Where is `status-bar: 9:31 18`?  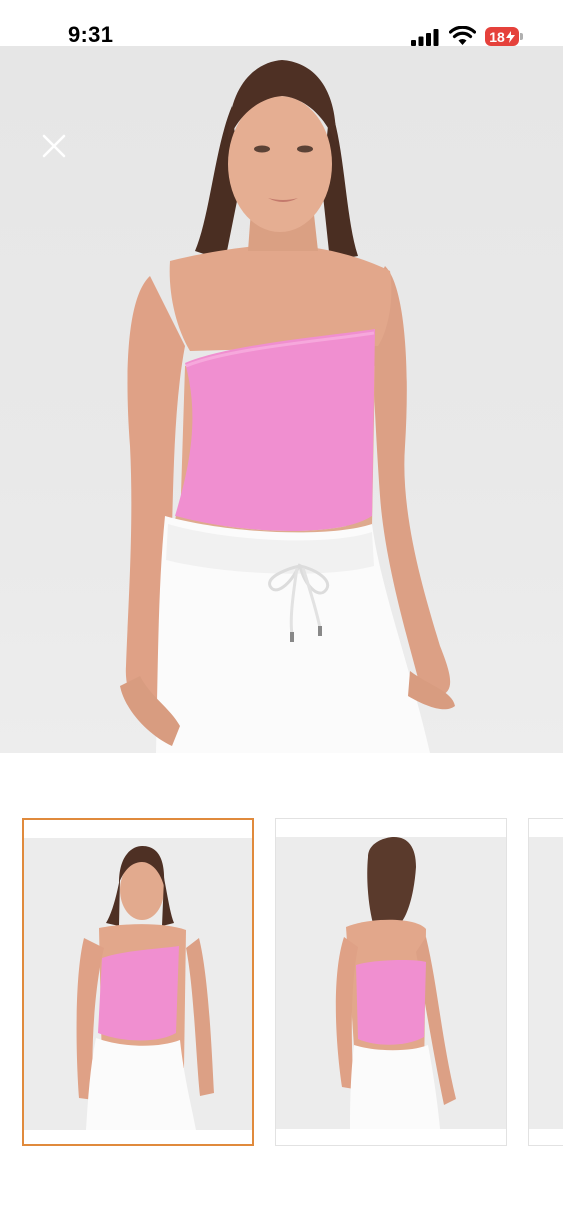
status-bar: 9:31 18 is located at coordinates (281, 23).